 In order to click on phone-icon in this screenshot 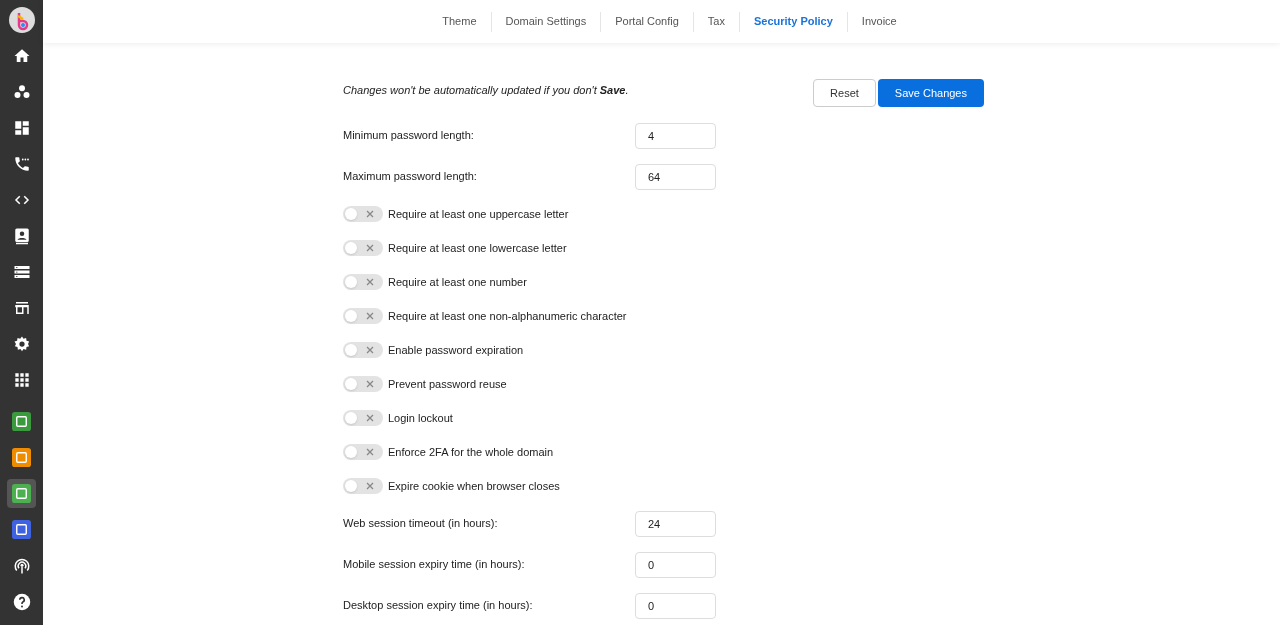, I will do `click(21, 163)`.